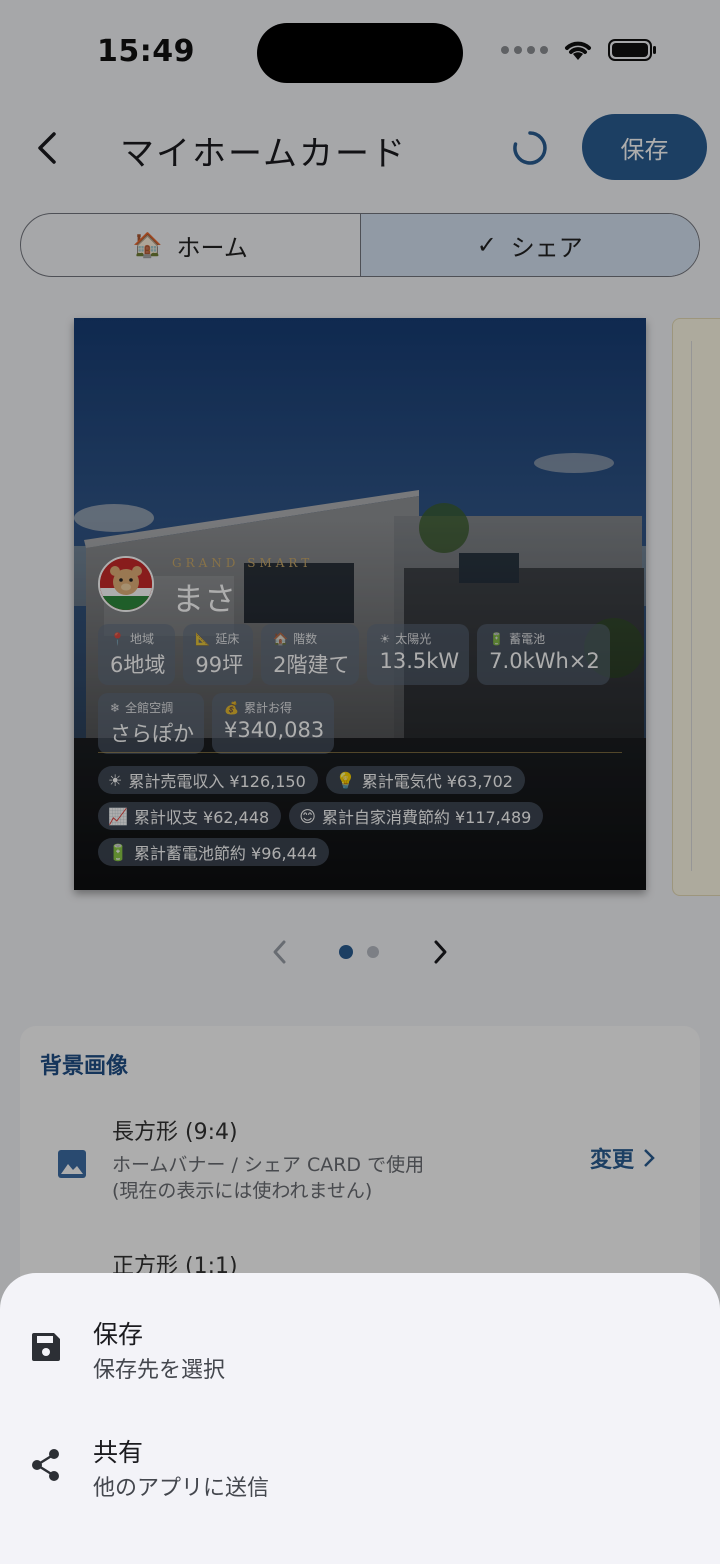 The image size is (720, 1564). I want to click on save-icon, so click(46, 1347).